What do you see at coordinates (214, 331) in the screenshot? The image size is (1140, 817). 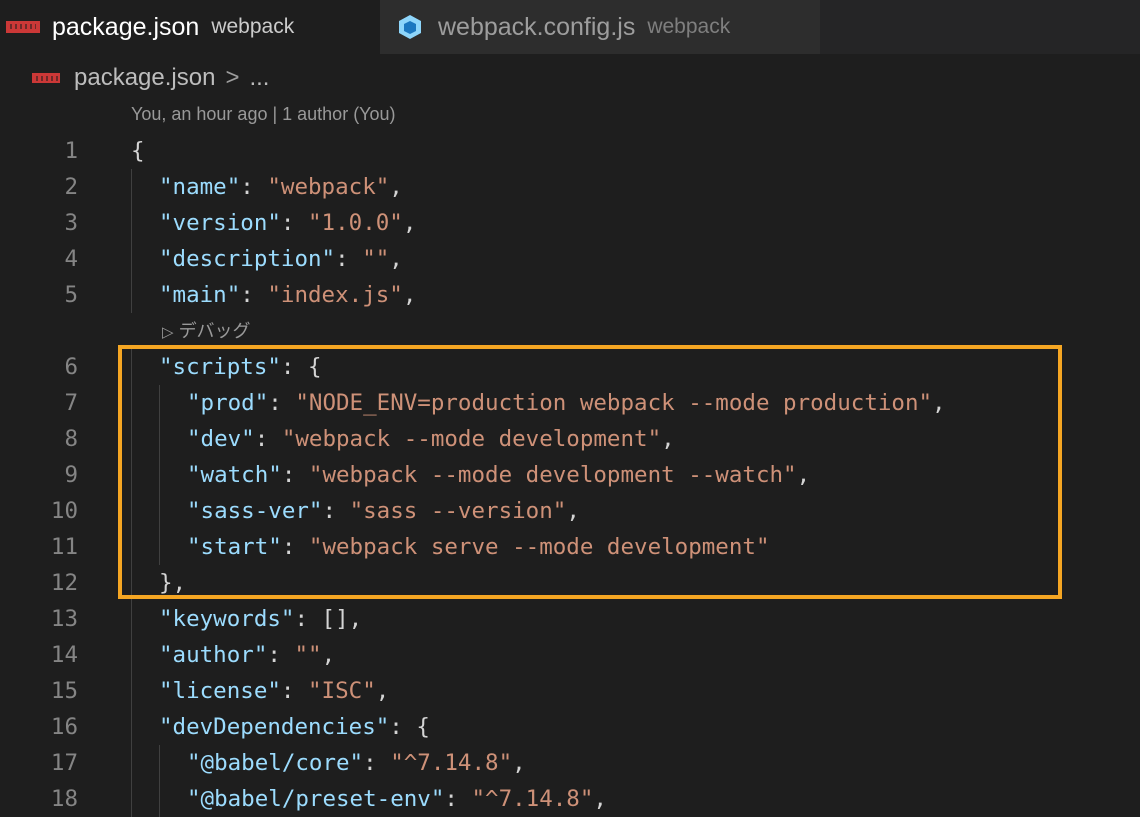 I see `debug-lens-label: デバッグ` at bounding box center [214, 331].